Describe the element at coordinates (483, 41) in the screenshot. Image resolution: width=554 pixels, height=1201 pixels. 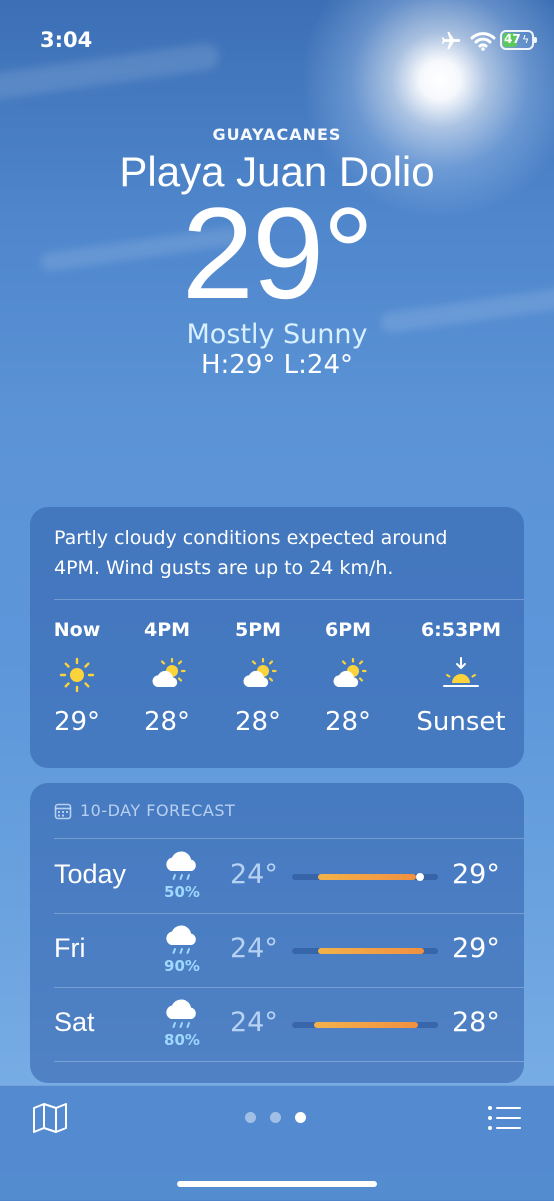
I see `wifi-icon` at that location.